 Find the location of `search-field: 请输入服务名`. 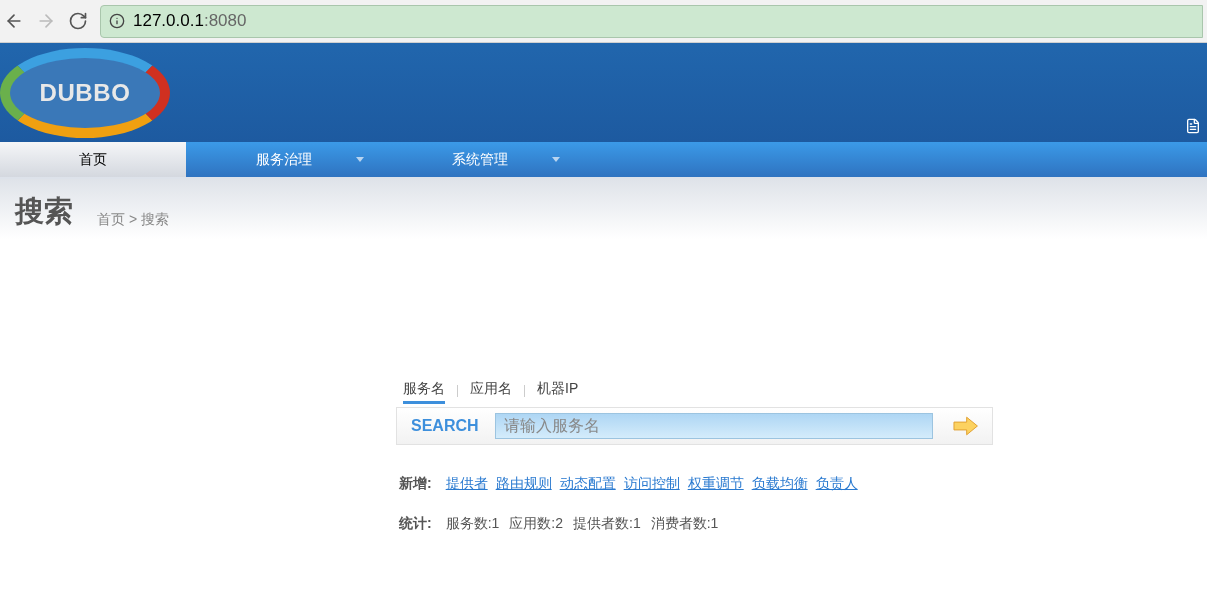

search-field: 请输入服务名 is located at coordinates (713, 426).